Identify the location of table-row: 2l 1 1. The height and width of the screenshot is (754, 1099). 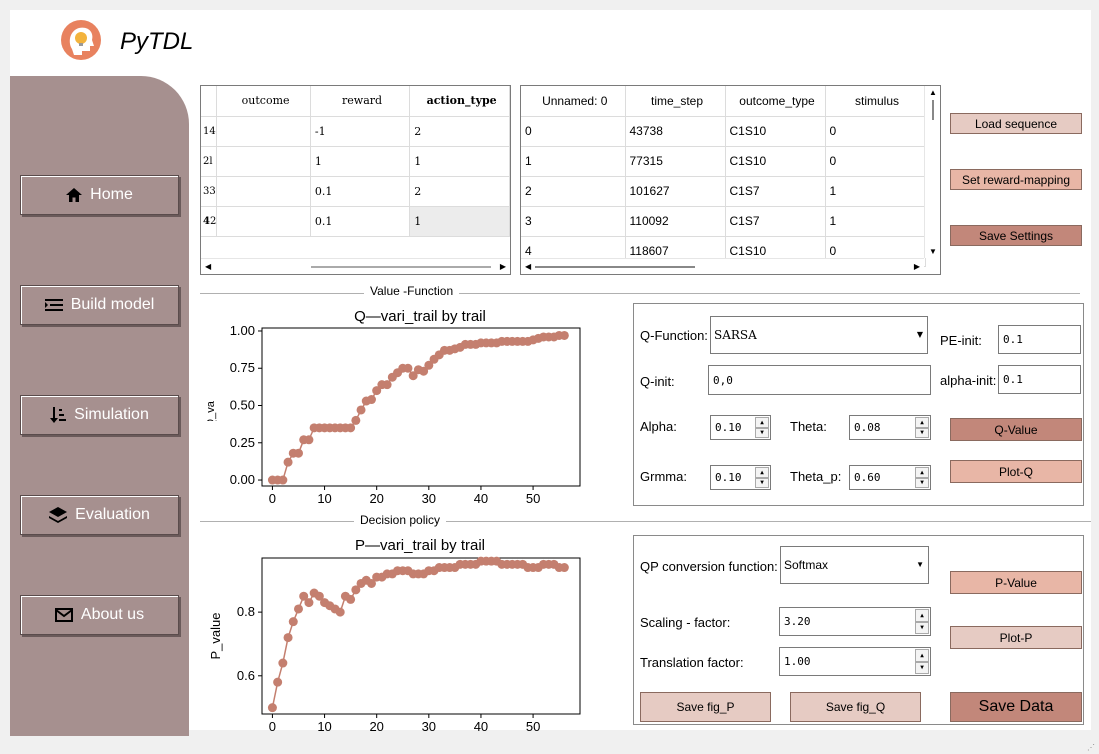
(355, 161).